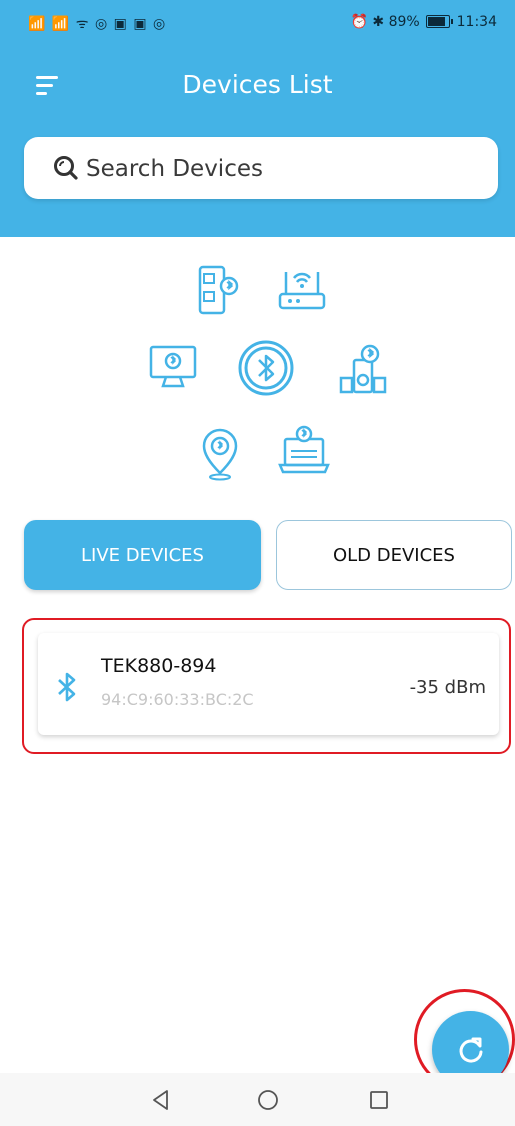 The image size is (515, 1126). I want to click on device-mac: 94:C9:60:33:BC:2C, so click(177, 699).